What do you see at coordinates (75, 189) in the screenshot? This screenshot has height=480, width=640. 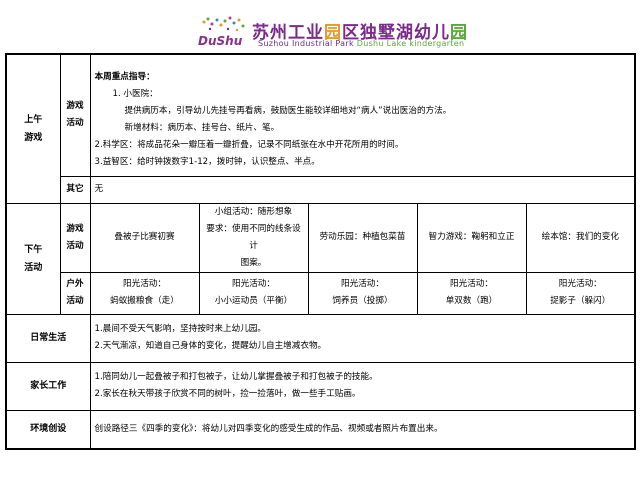 I see `morning-other-label: 其它` at bounding box center [75, 189].